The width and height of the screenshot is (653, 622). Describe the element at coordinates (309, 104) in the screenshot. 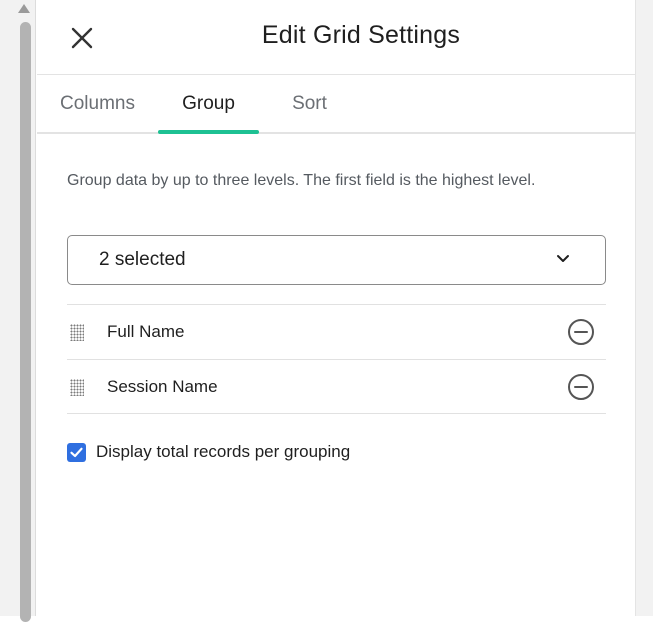

I see `tab-sort: Sort` at that location.